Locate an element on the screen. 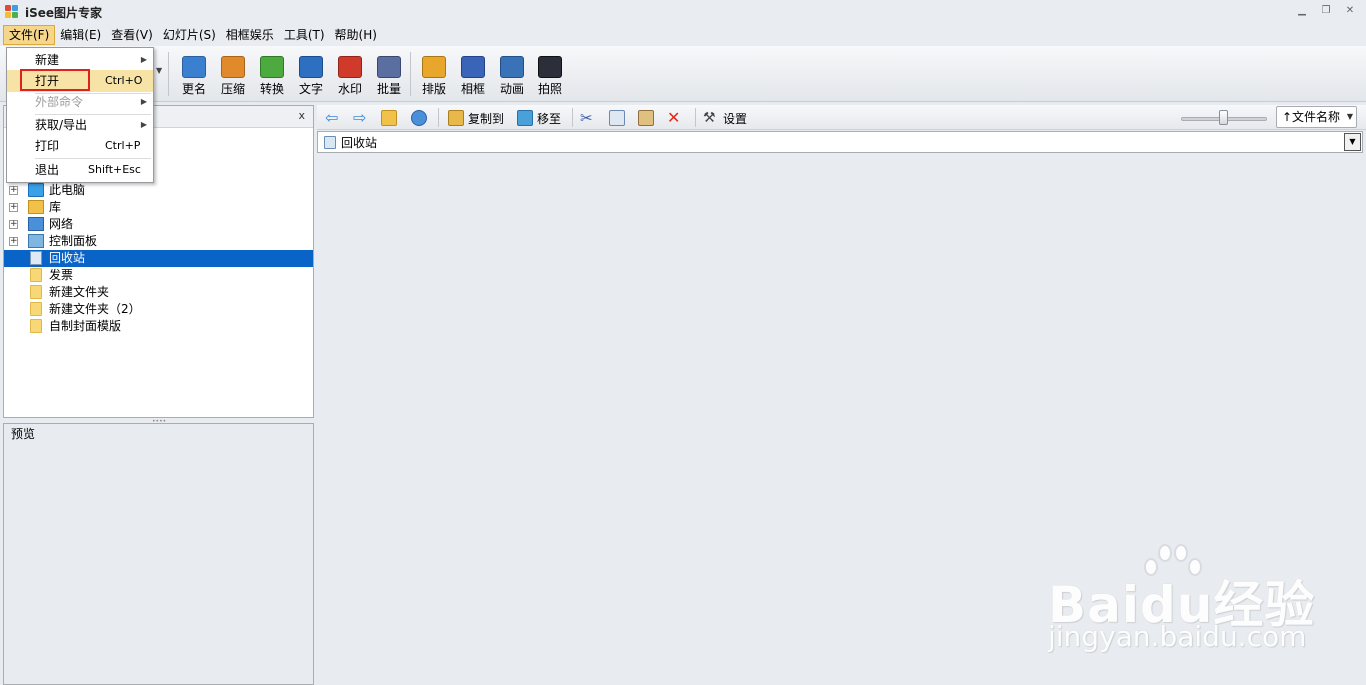 This screenshot has width=1366, height=685. copy-icon is located at coordinates (617, 118).